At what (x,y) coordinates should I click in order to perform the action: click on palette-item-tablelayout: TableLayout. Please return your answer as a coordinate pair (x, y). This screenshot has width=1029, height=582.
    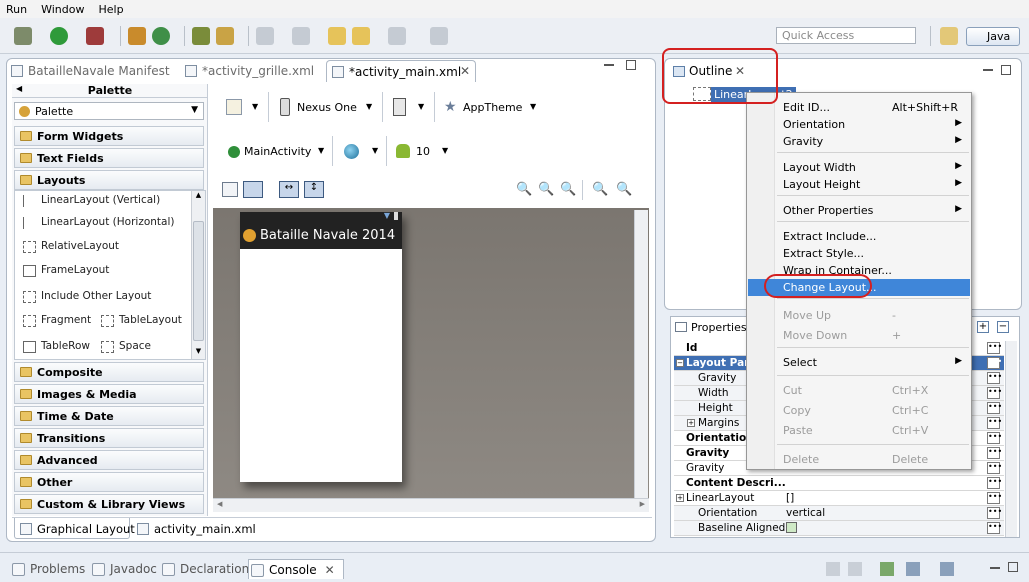
    Looking at the image, I should click on (140, 321).